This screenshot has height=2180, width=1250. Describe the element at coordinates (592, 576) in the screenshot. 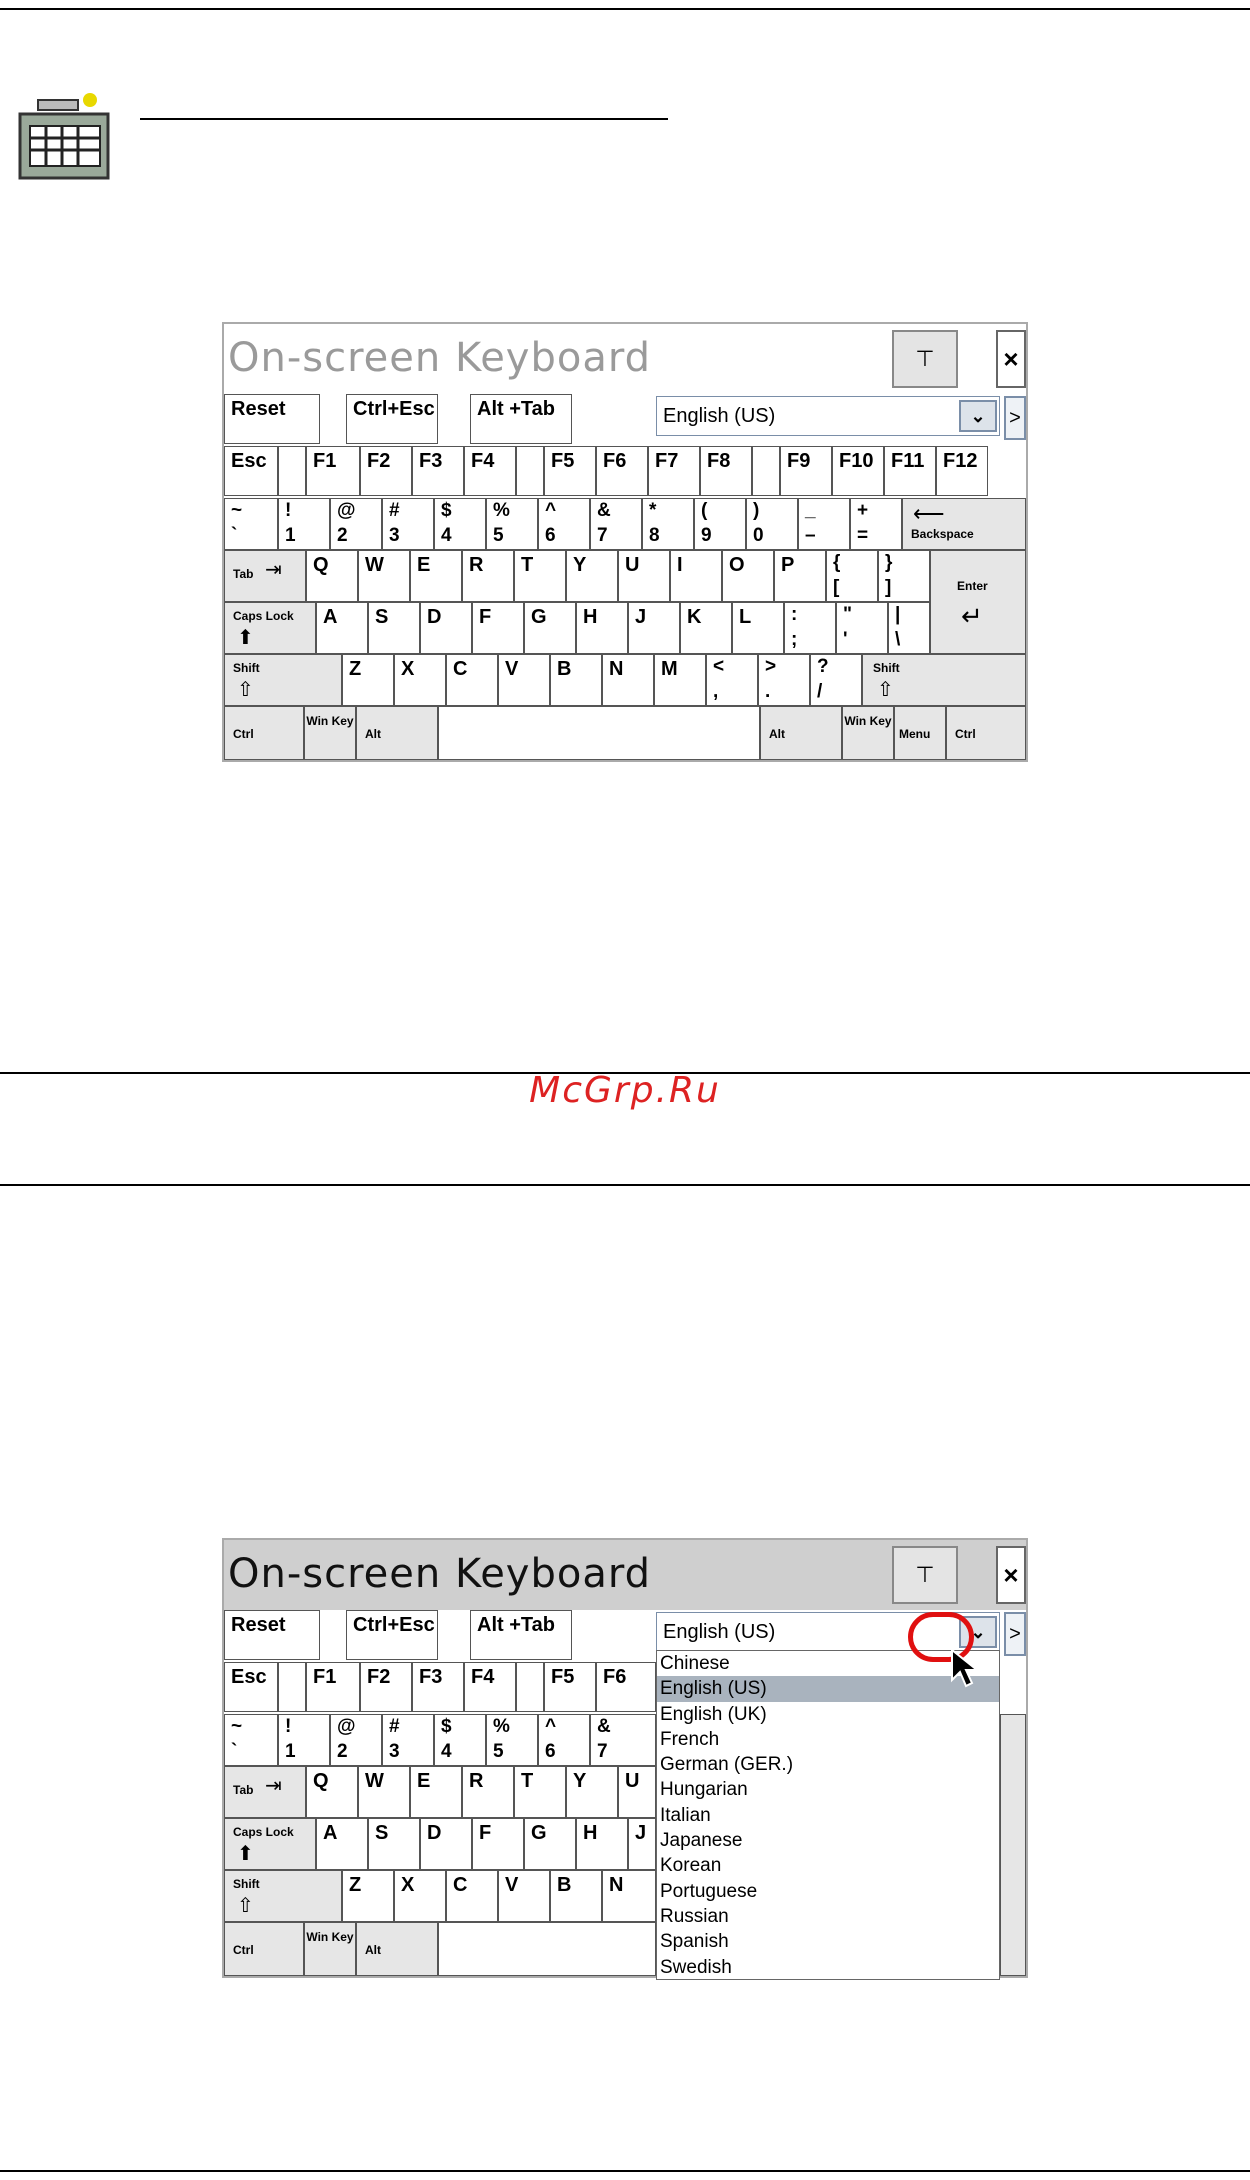

I see `key-y: Y` at that location.